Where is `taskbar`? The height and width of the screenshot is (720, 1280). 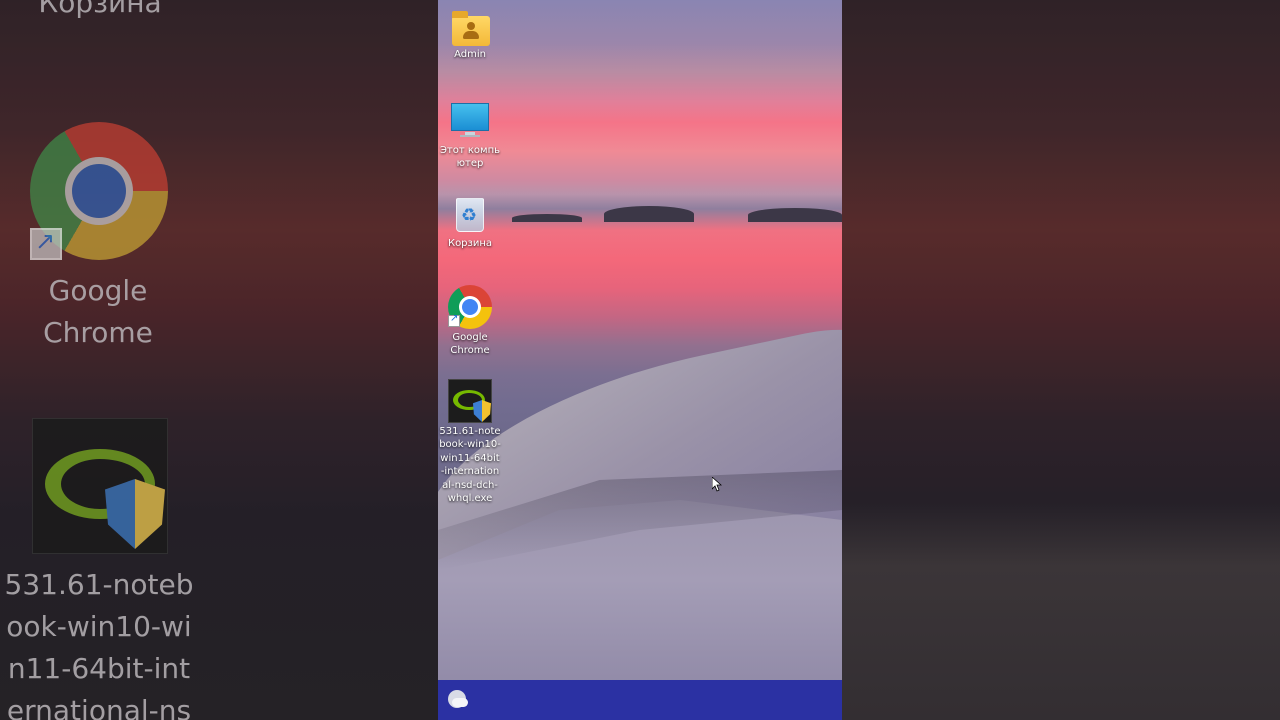 taskbar is located at coordinates (640, 700).